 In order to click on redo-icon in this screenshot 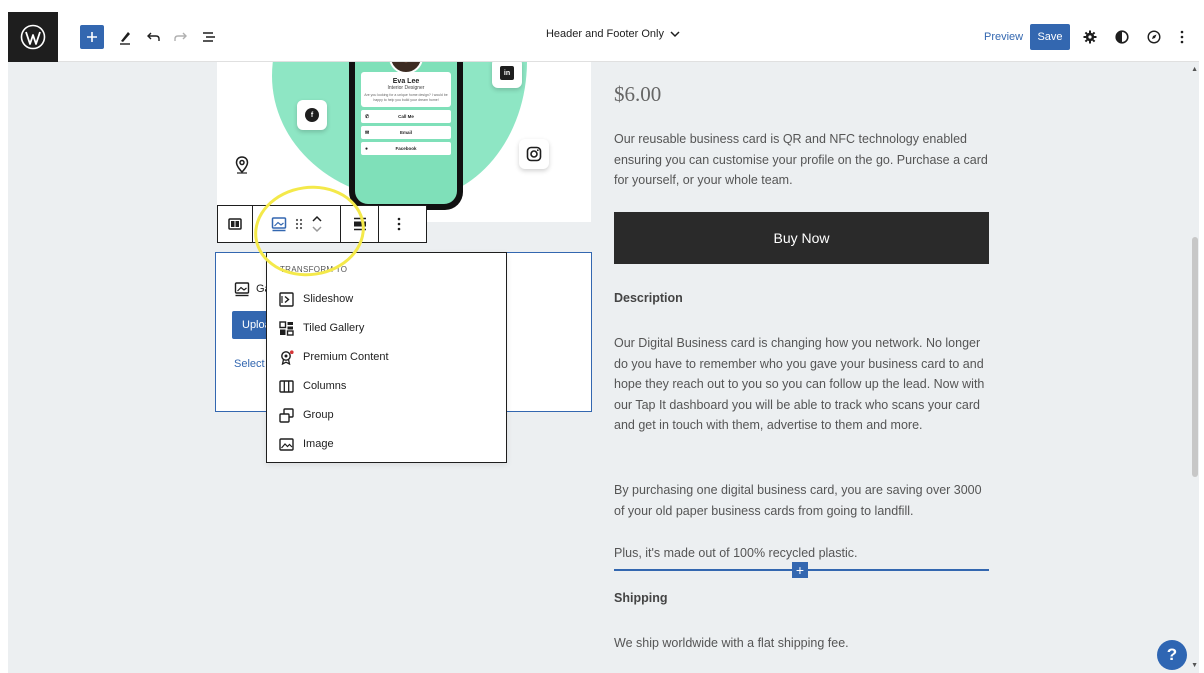, I will do `click(180, 36)`.